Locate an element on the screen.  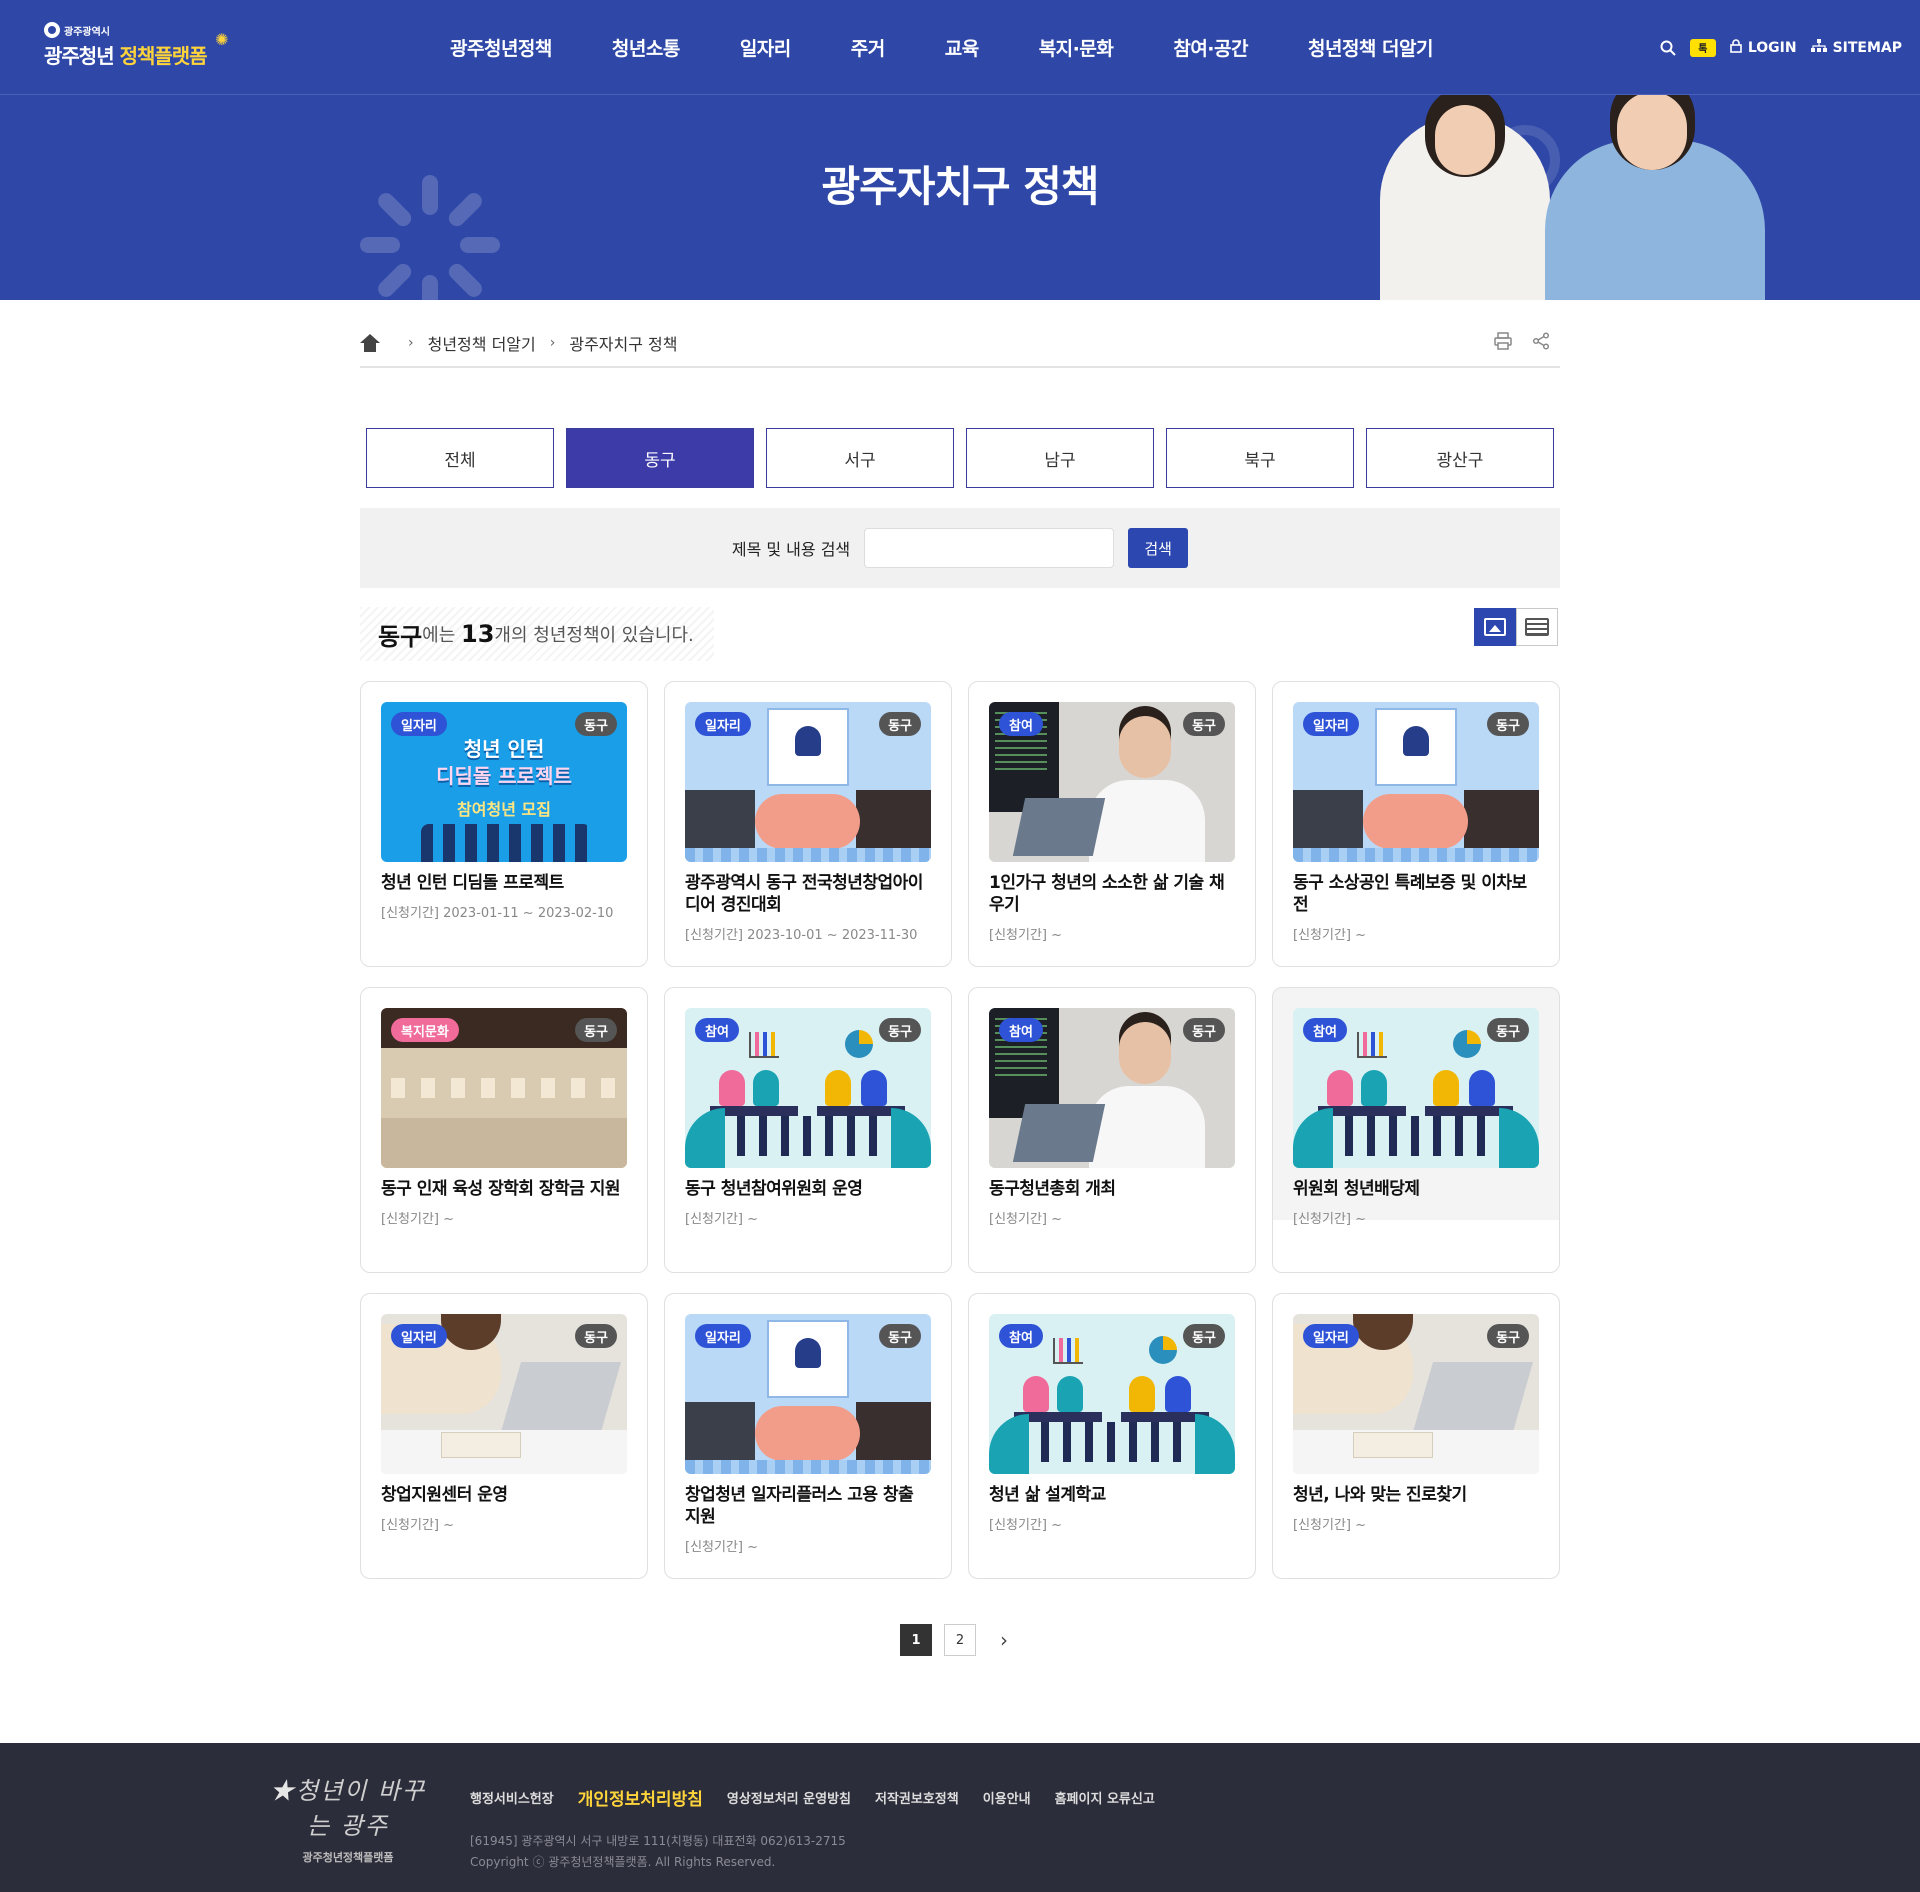
policy-title: 1인가구 청년의 소소한 삶 기술 채우기 is located at coordinates (1112, 894).